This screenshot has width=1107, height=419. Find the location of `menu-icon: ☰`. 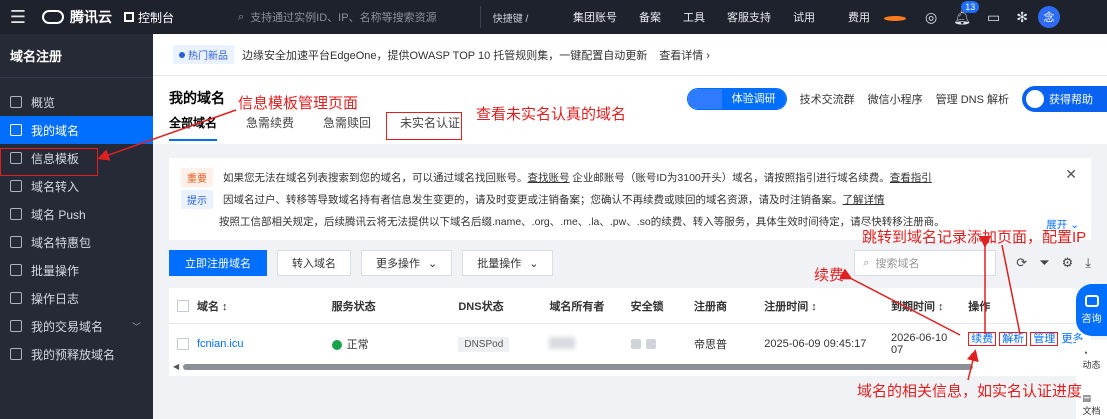

menu-icon: ☰ is located at coordinates (18, 17).